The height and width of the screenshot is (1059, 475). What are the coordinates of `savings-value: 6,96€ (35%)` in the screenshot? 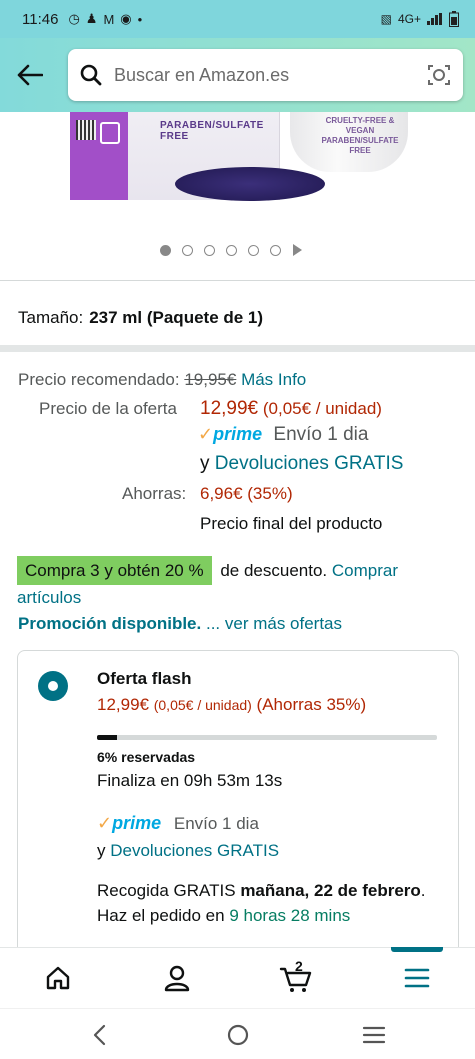 It's located at (246, 493).